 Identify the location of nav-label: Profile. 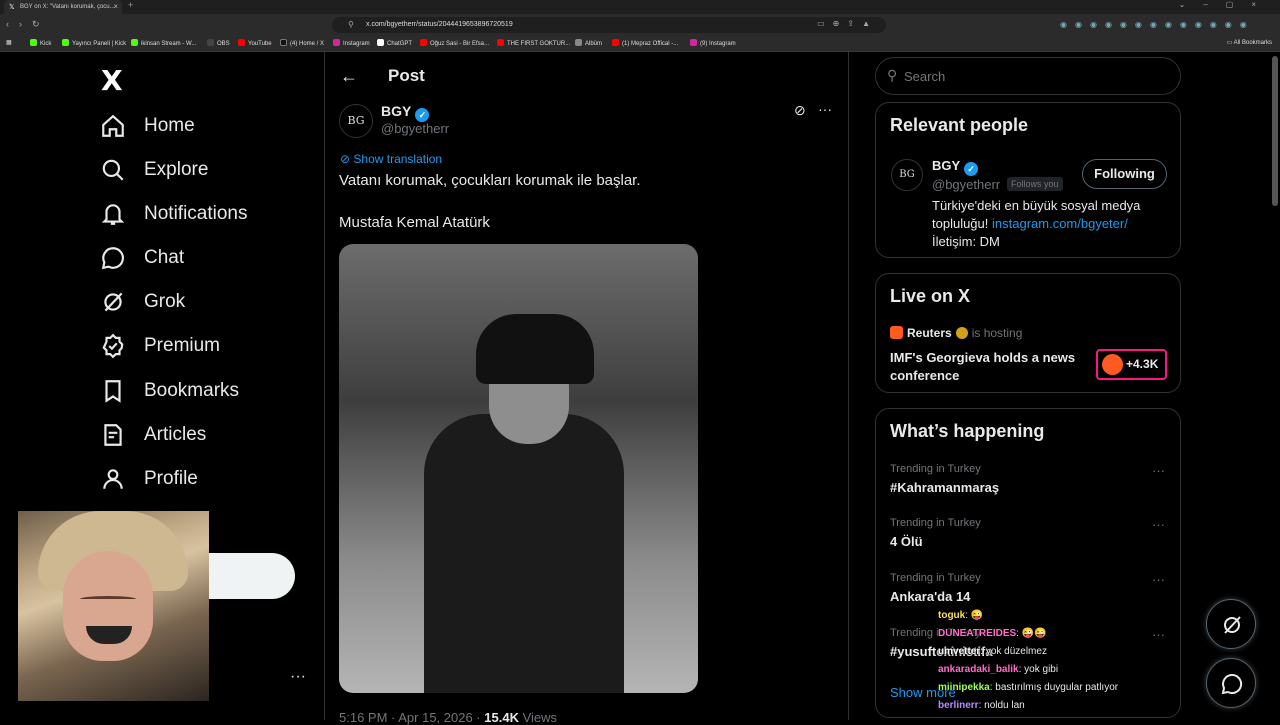
(171, 478).